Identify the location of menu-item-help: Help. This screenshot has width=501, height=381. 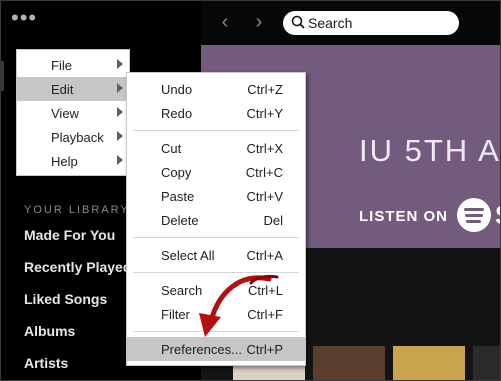
(73, 161).